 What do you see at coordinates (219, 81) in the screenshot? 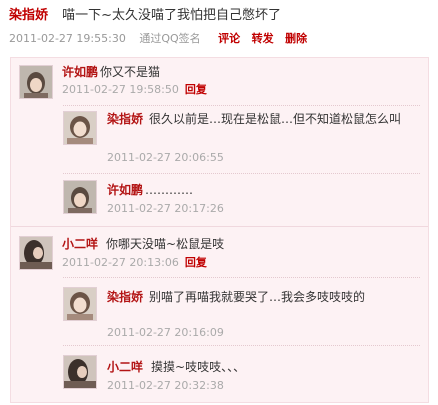
I see `comment-item: 许如鹏 你又不是猫 2011-02-27 19:58:50 回复` at bounding box center [219, 81].